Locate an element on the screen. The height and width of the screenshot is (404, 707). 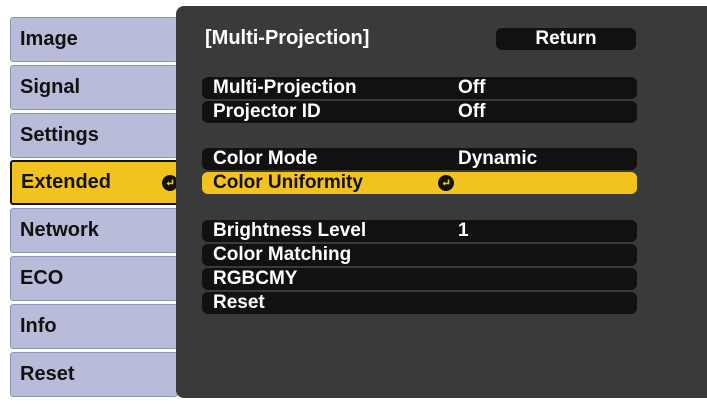
menu-row-reset: Reset is located at coordinates (419, 303).